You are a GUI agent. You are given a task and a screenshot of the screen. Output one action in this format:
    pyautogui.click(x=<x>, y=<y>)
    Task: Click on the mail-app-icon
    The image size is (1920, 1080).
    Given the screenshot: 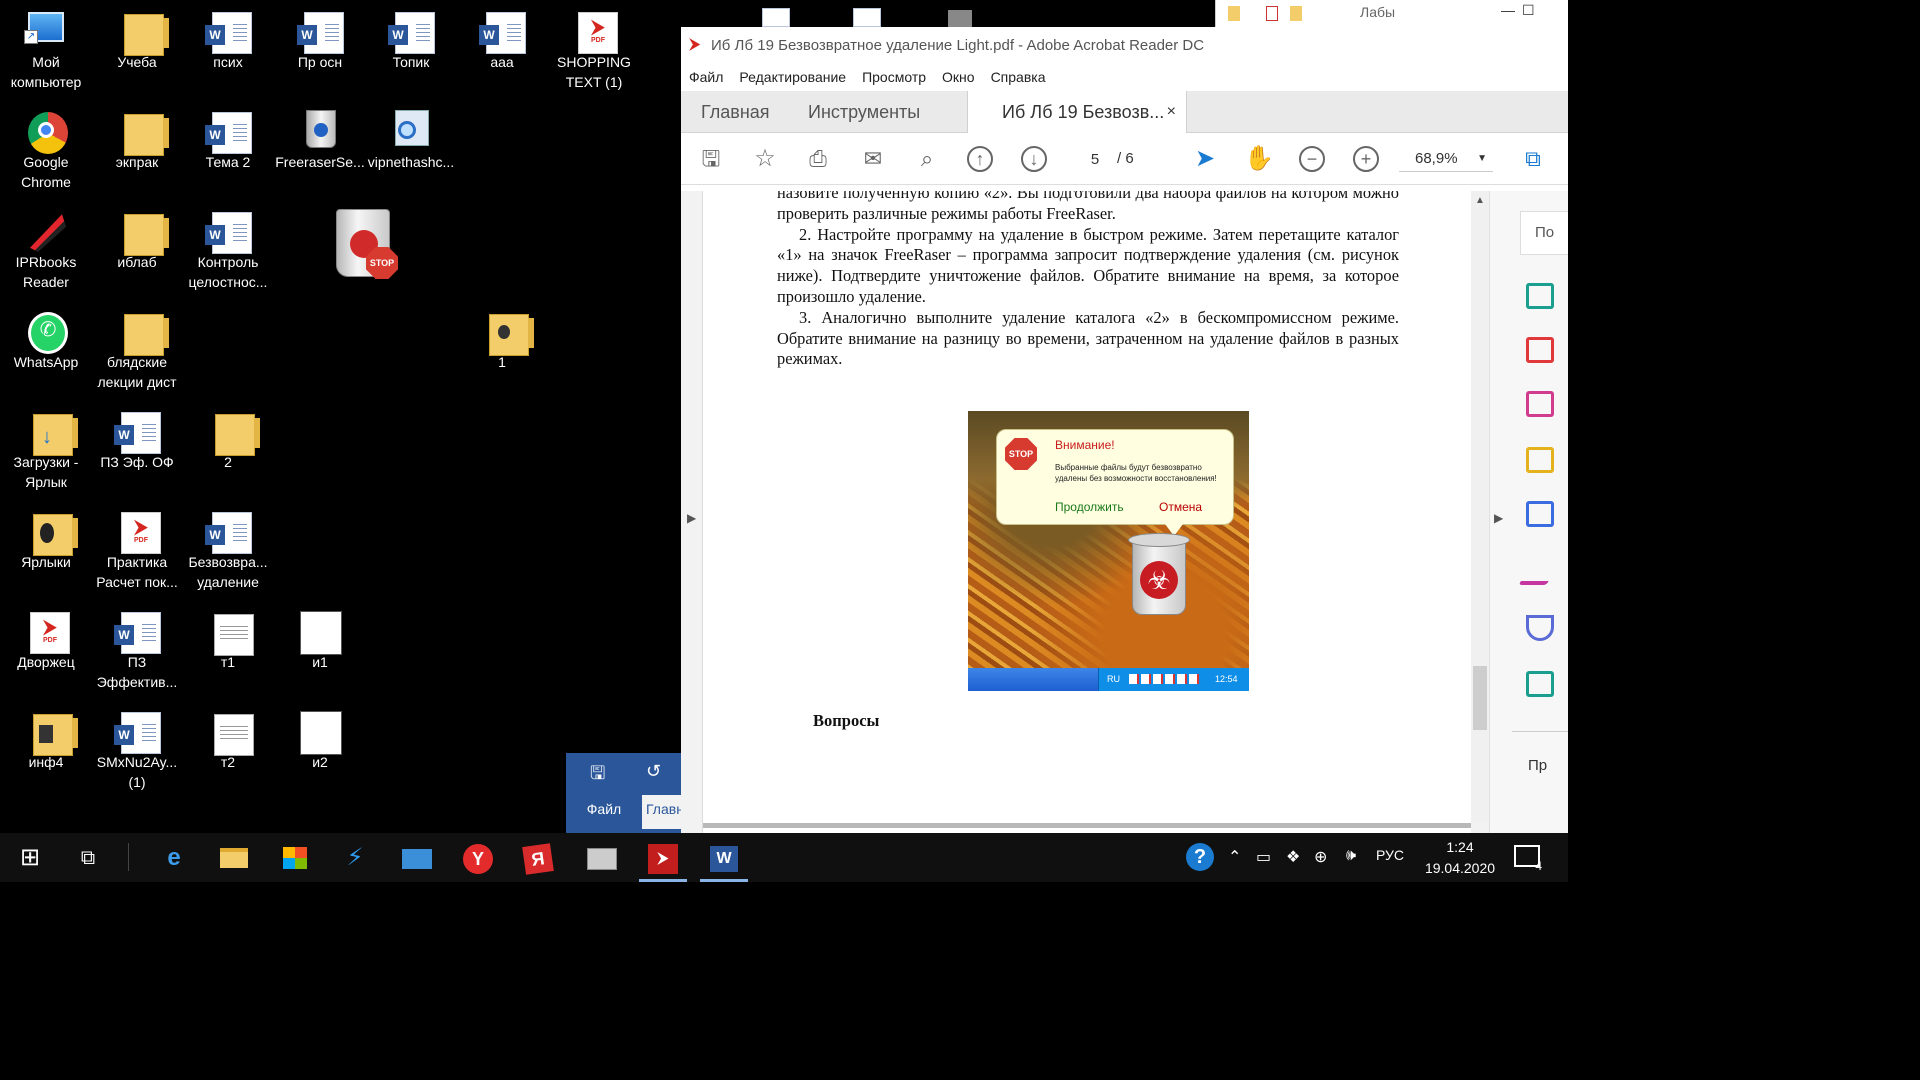 What is the action you would take?
    pyautogui.click(x=602, y=858)
    